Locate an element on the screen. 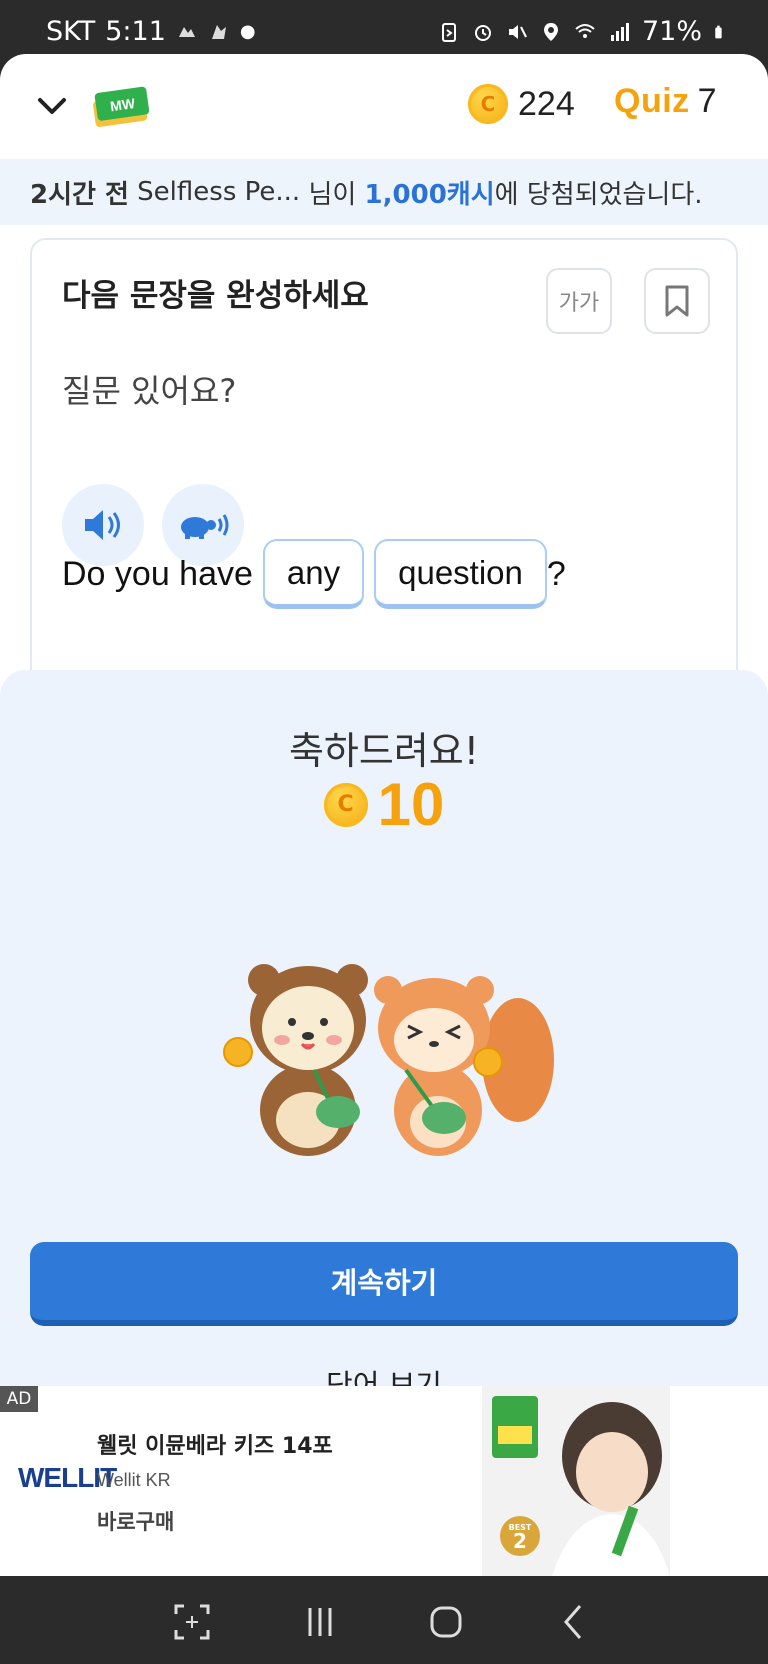  signal-icon is located at coordinates (619, 31).